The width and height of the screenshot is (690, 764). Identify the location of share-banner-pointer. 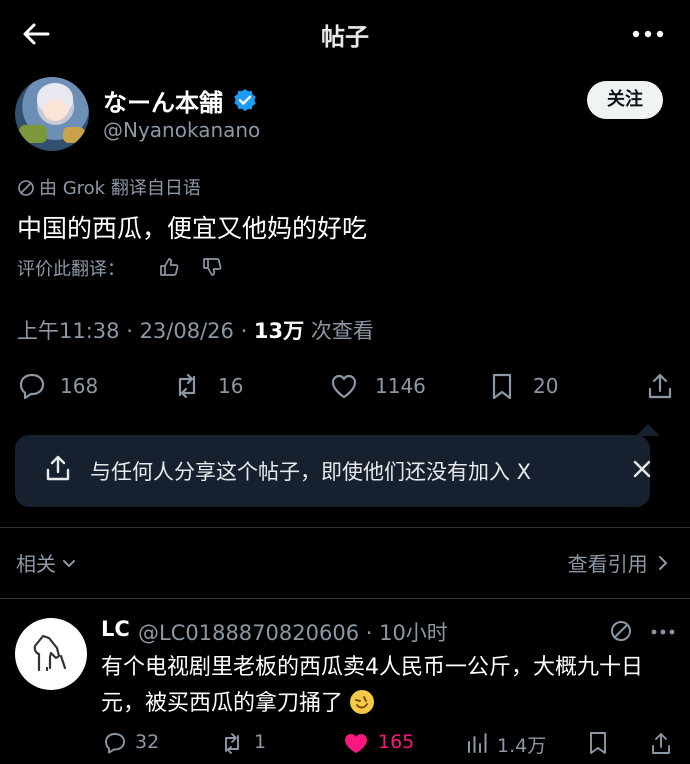
(648, 430).